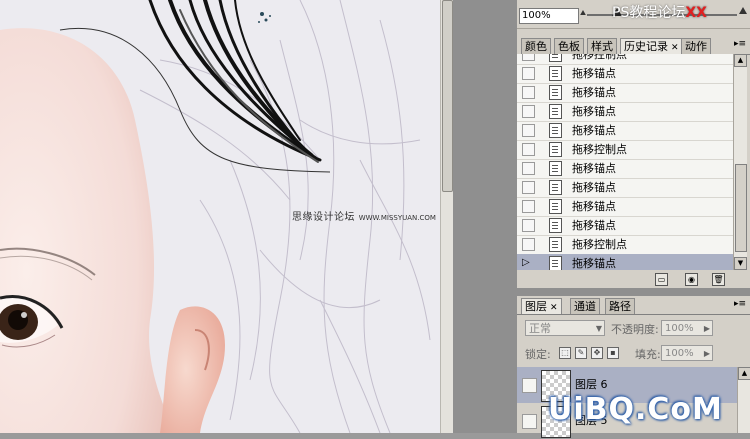 The height and width of the screenshot is (439, 750). Describe the element at coordinates (659, 13) in the screenshot. I see `top-watermark-logo: PS教程论坛XX` at that location.